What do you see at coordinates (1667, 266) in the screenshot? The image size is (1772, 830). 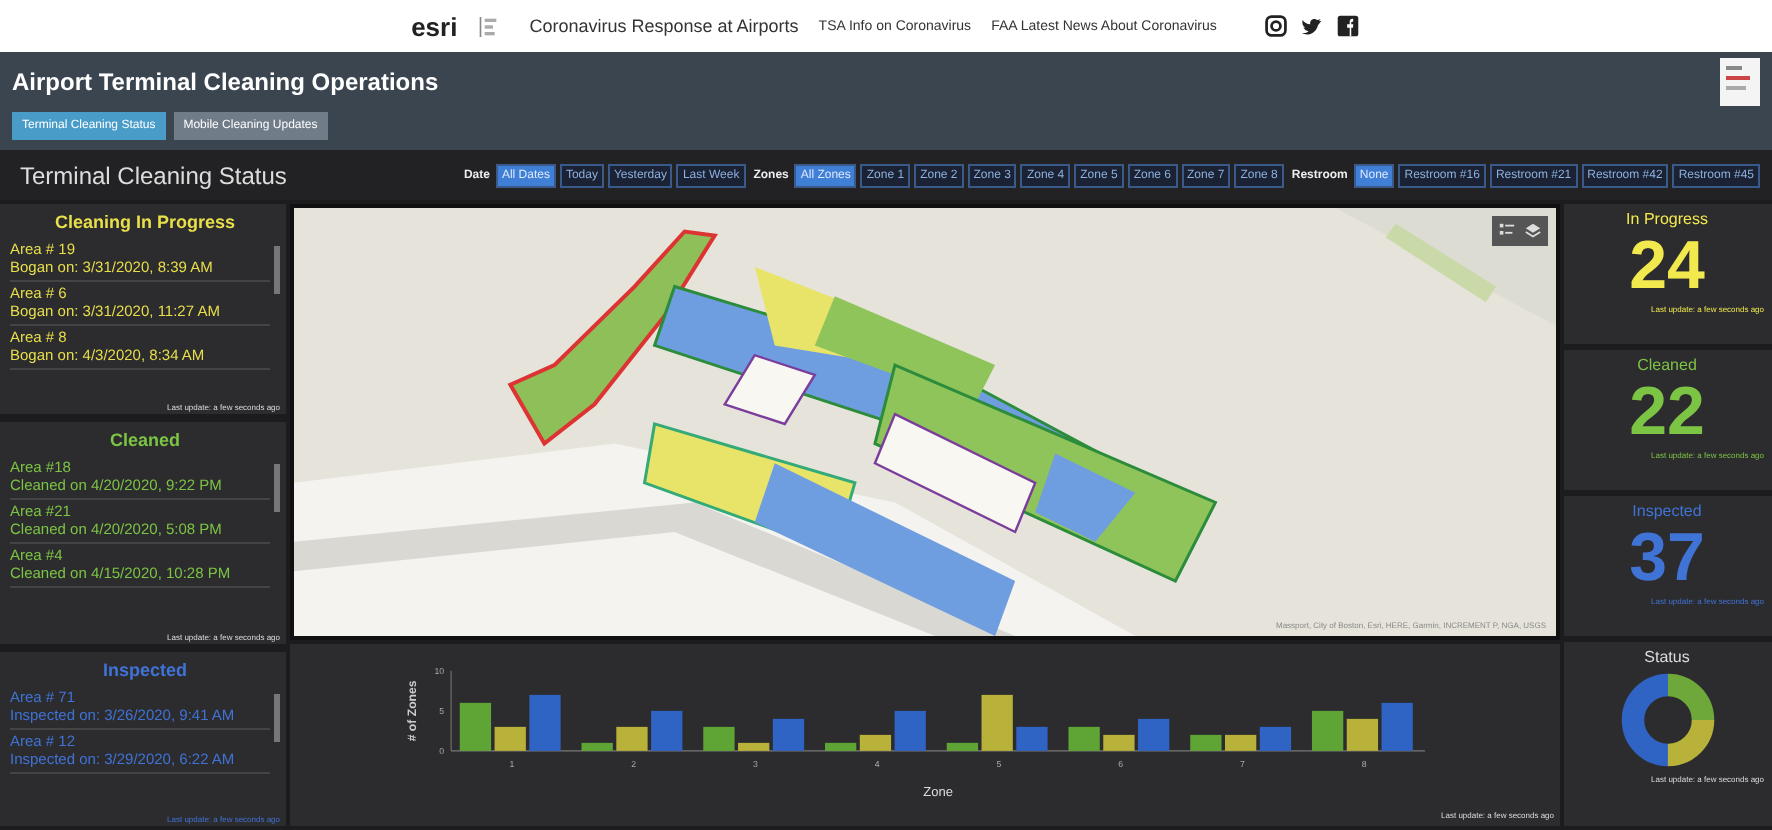 I see `stat-value: 24` at bounding box center [1667, 266].